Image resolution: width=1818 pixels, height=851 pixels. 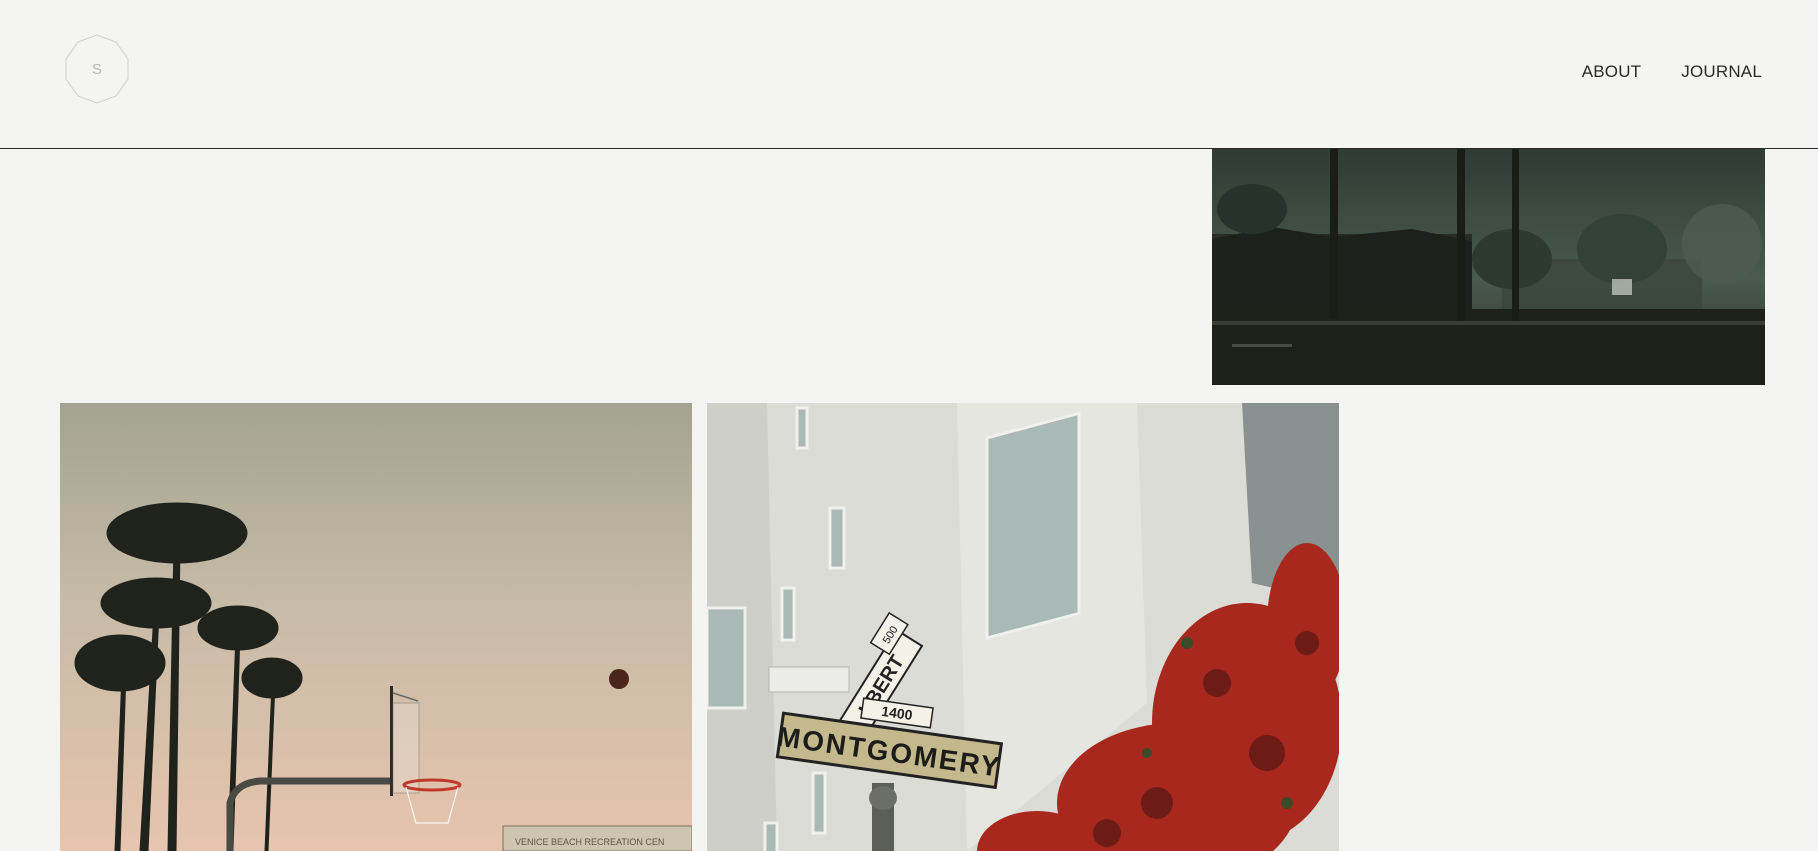 I want to click on nav-journal-link: JOURNAL, so click(x=1721, y=72).